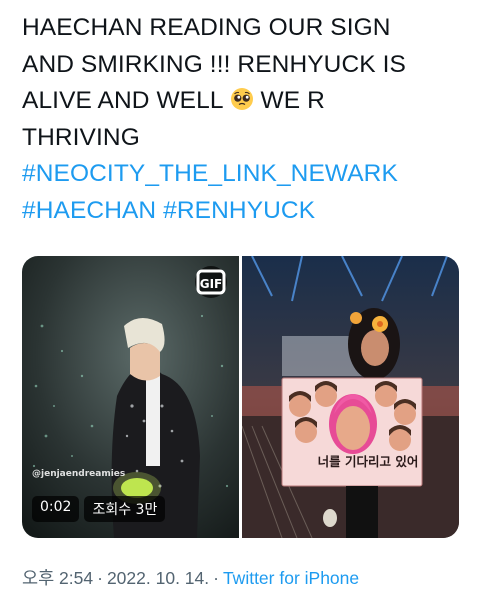 Image resolution: width=480 pixels, height=603 pixels. What do you see at coordinates (57, 578) in the screenshot?
I see `tweet-time: 오후 2:54` at bounding box center [57, 578].